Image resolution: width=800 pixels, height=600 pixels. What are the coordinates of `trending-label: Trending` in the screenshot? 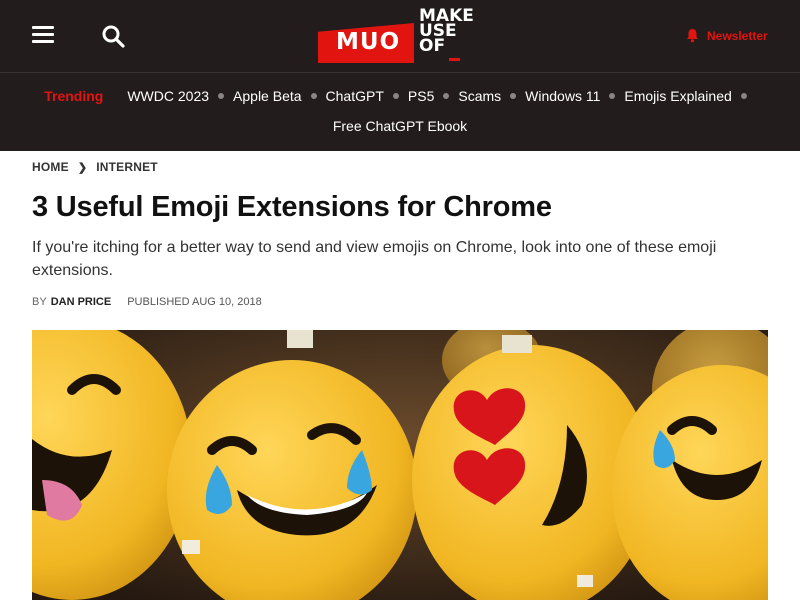 It's located at (74, 96).